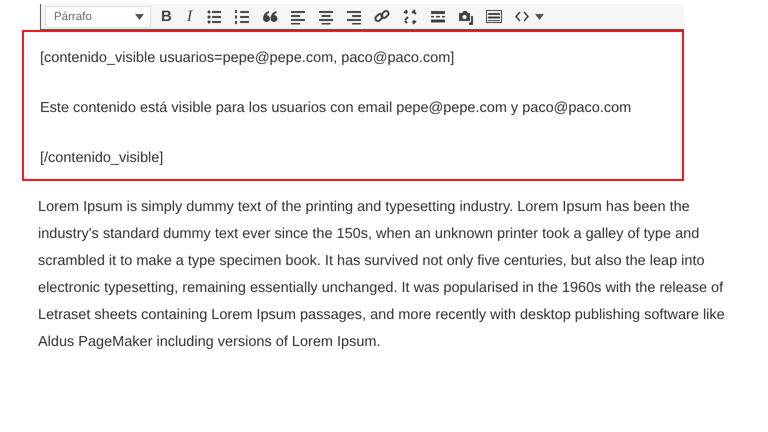 Image resolution: width=768 pixels, height=432 pixels. I want to click on keyboard-icon, so click(494, 16).